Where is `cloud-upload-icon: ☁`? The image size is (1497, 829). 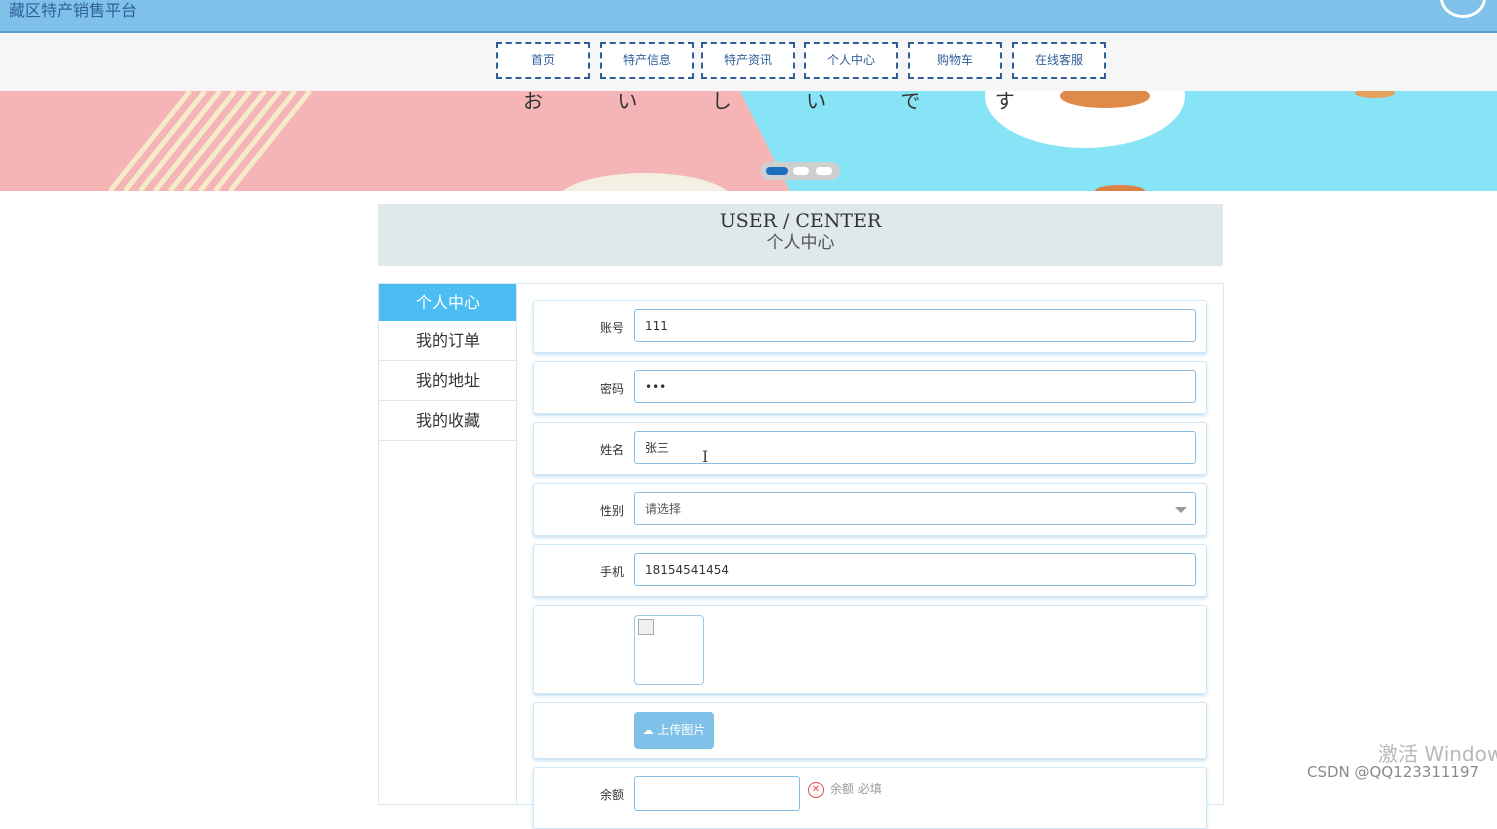
cloud-upload-icon: ☁ is located at coordinates (648, 730).